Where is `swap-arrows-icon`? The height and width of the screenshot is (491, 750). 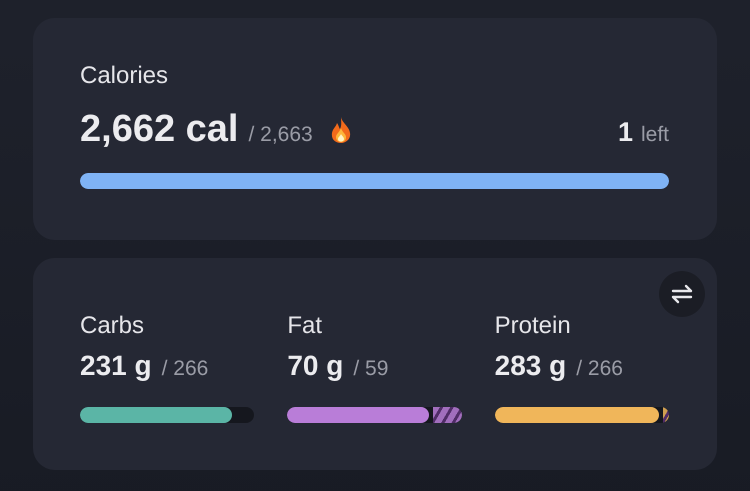 swap-arrows-icon is located at coordinates (682, 294).